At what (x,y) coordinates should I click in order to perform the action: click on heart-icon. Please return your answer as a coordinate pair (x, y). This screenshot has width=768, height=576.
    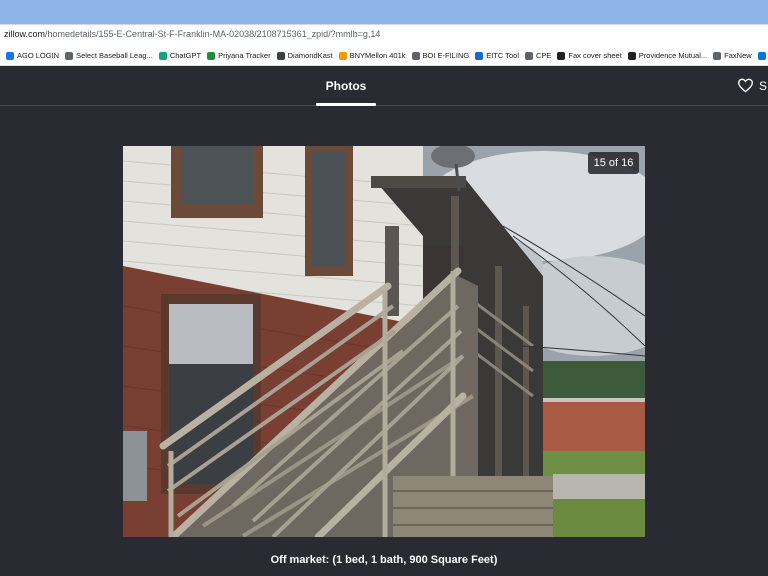
    Looking at the image, I should click on (745, 85).